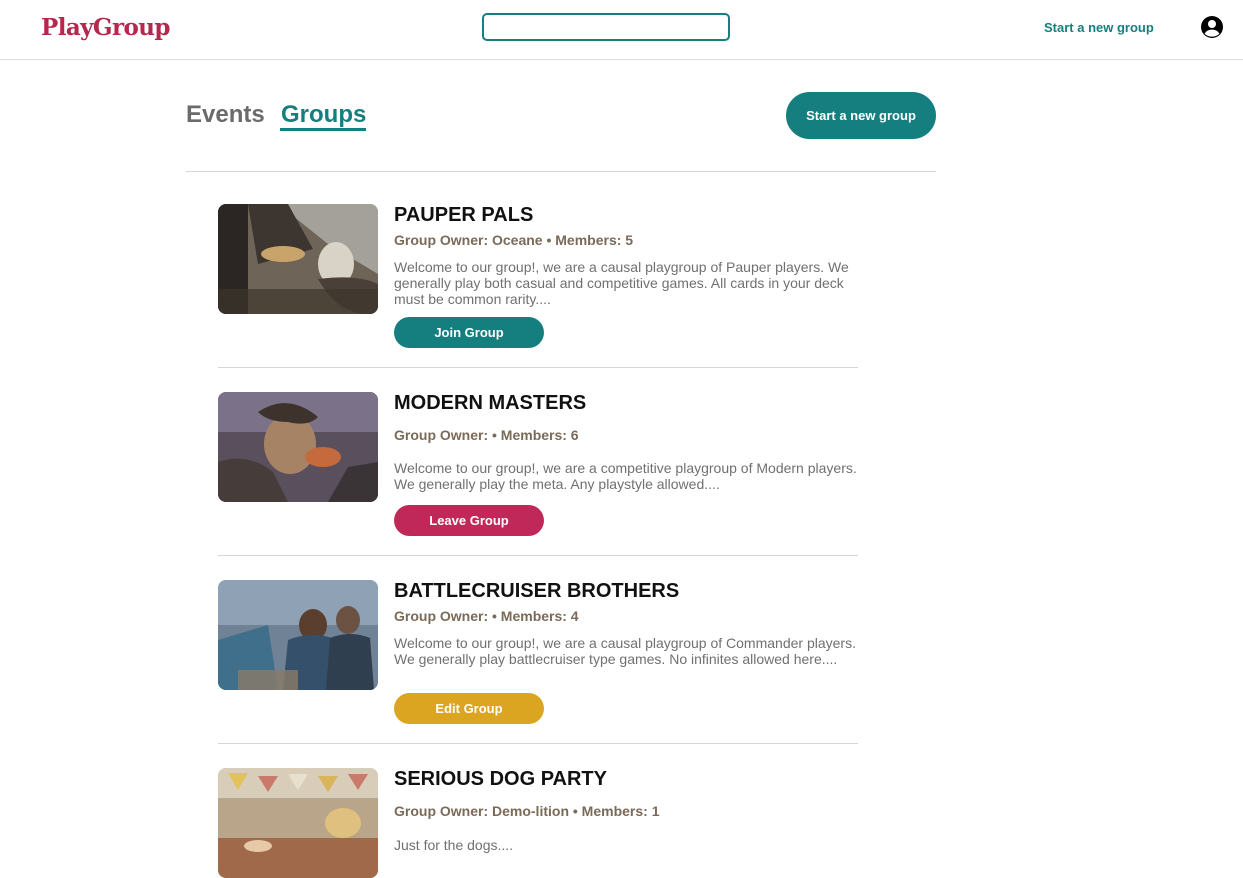 The height and width of the screenshot is (878, 1243). Describe the element at coordinates (500, 779) in the screenshot. I see `group-title: SERIOUS DOG PARTY` at that location.